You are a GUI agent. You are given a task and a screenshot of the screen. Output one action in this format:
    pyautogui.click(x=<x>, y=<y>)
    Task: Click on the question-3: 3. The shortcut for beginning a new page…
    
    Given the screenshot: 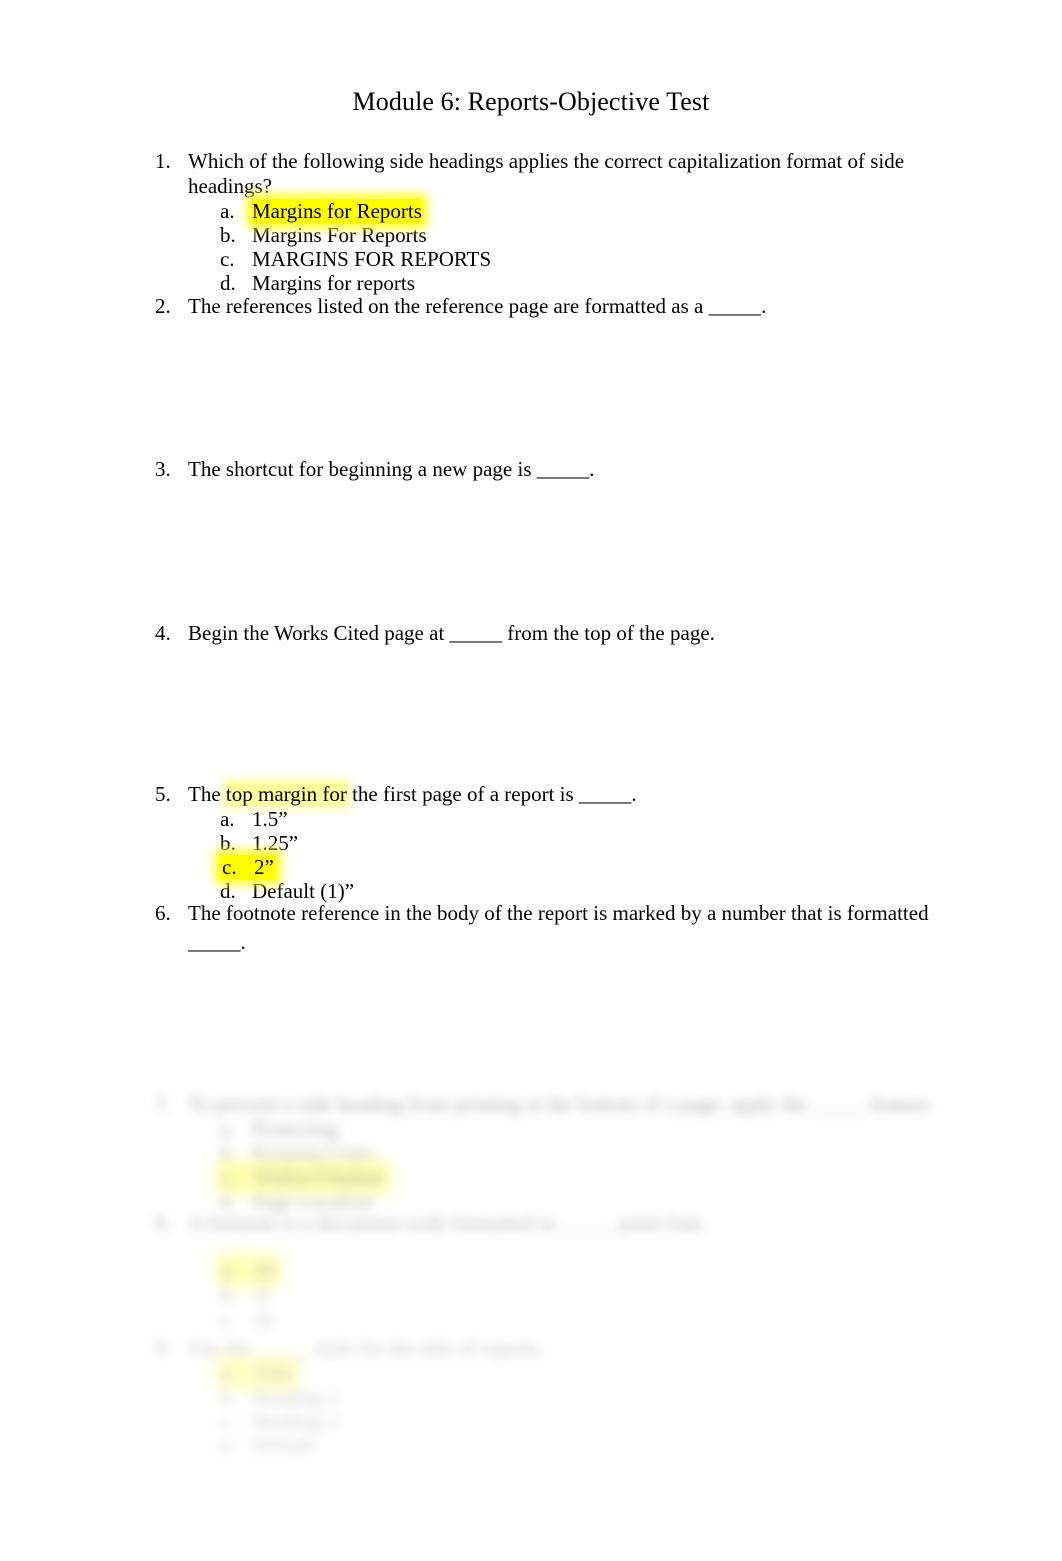 What is the action you would take?
    pyautogui.click(x=540, y=469)
    